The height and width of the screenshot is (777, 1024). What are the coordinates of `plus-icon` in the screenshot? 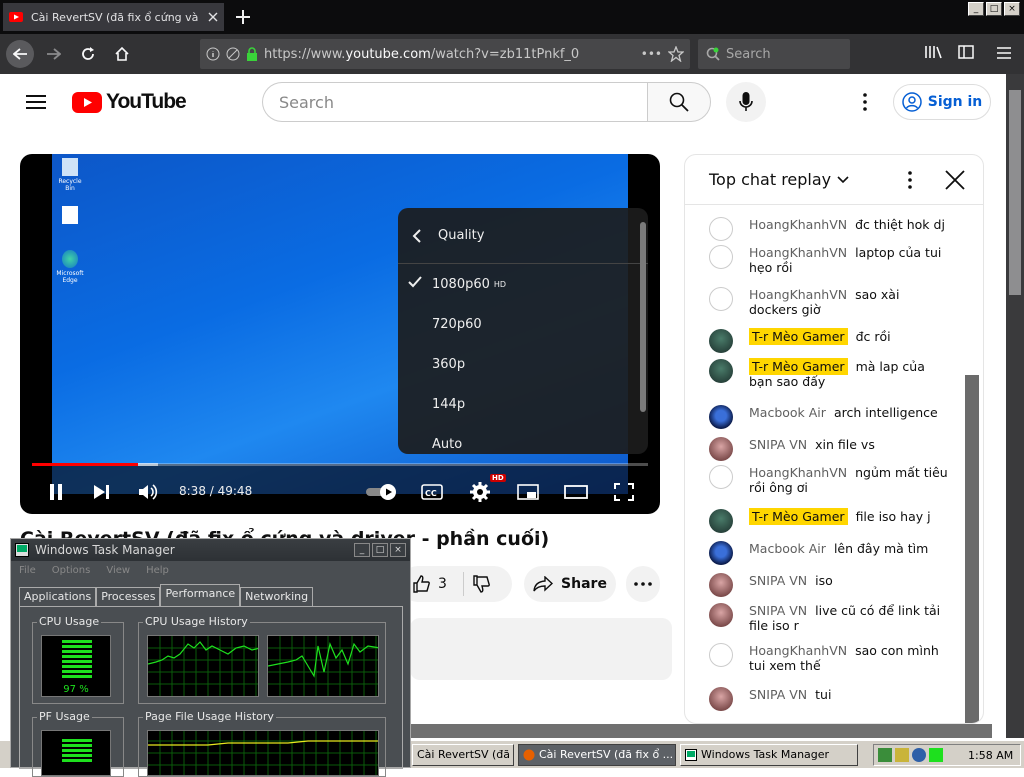 It's located at (243, 17).